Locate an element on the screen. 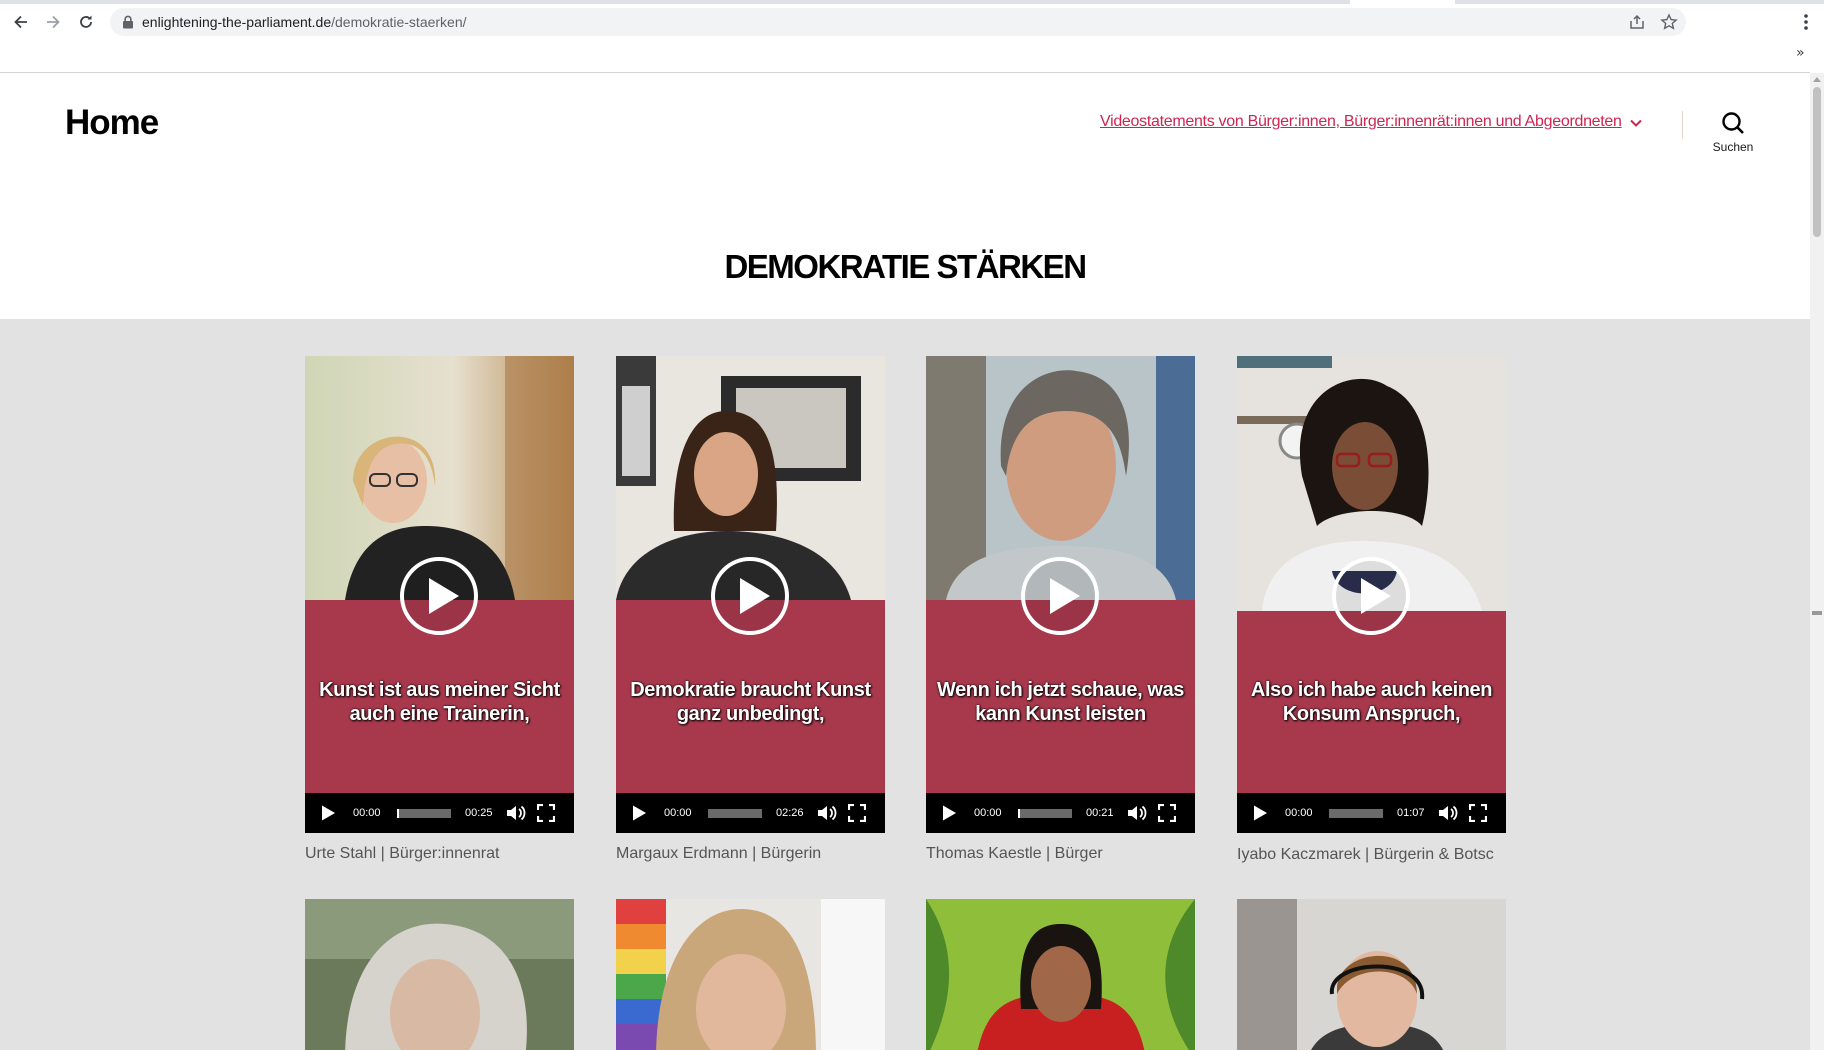  forward-button is located at coordinates (53, 22).